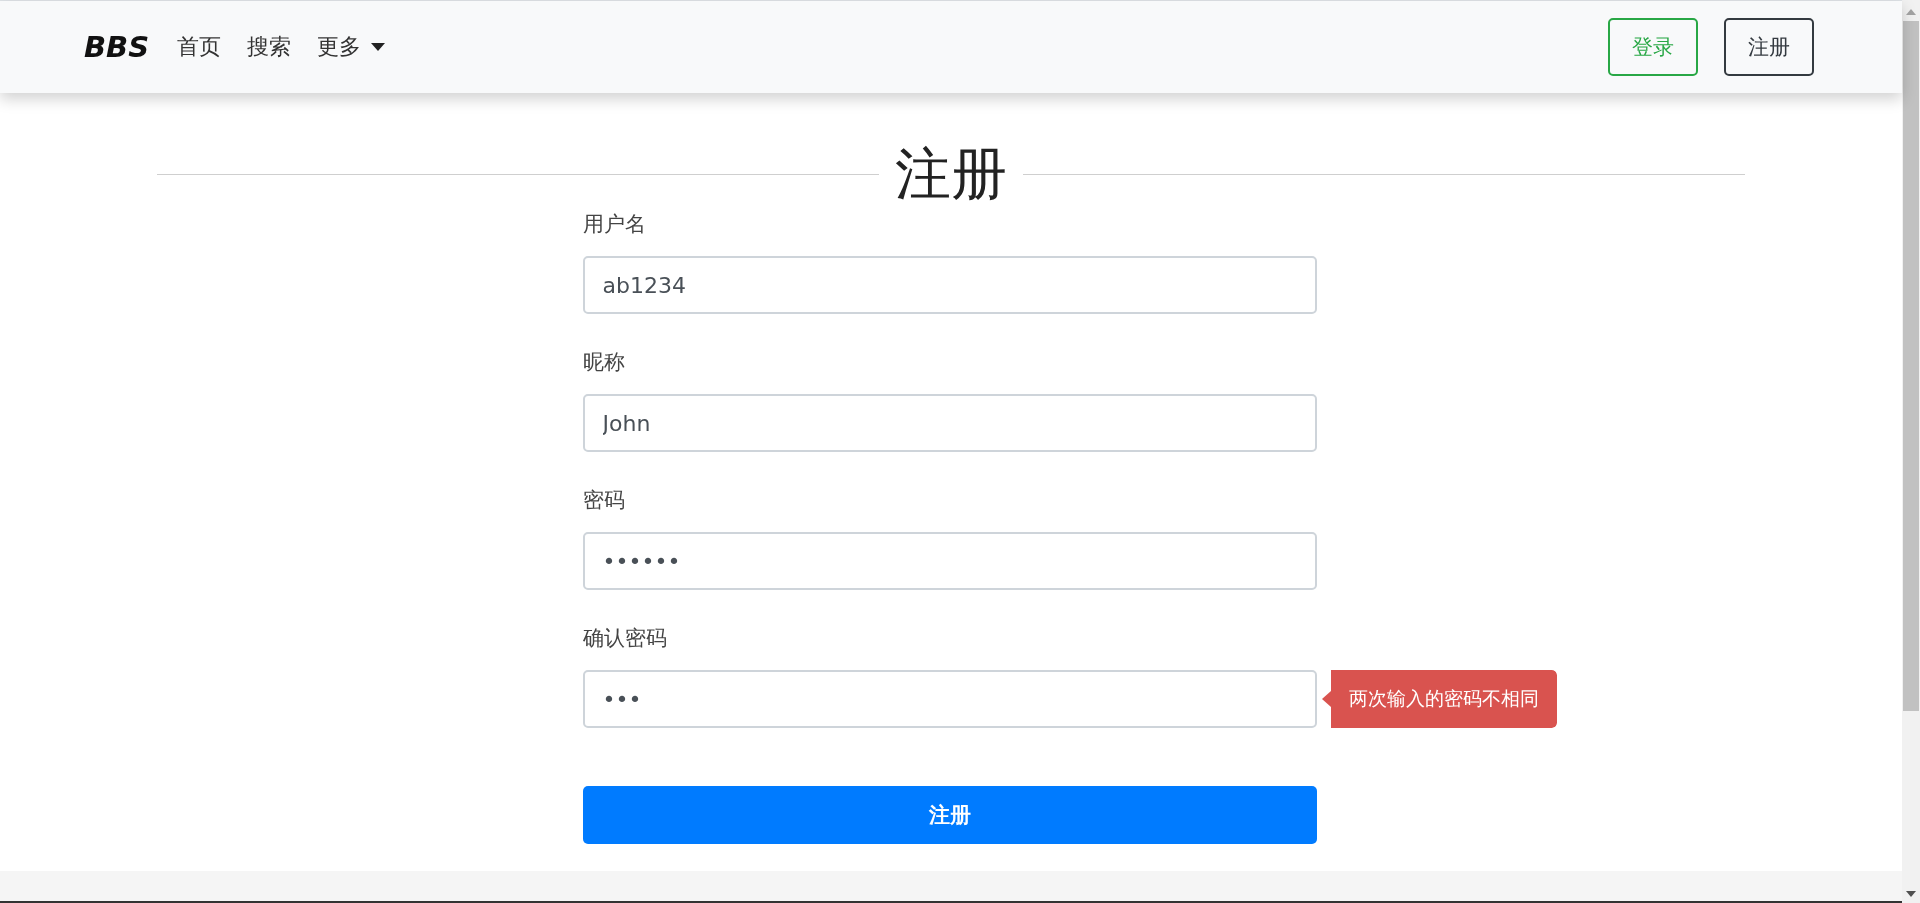  Describe the element at coordinates (604, 500) in the screenshot. I see `field-label: 密码` at that location.